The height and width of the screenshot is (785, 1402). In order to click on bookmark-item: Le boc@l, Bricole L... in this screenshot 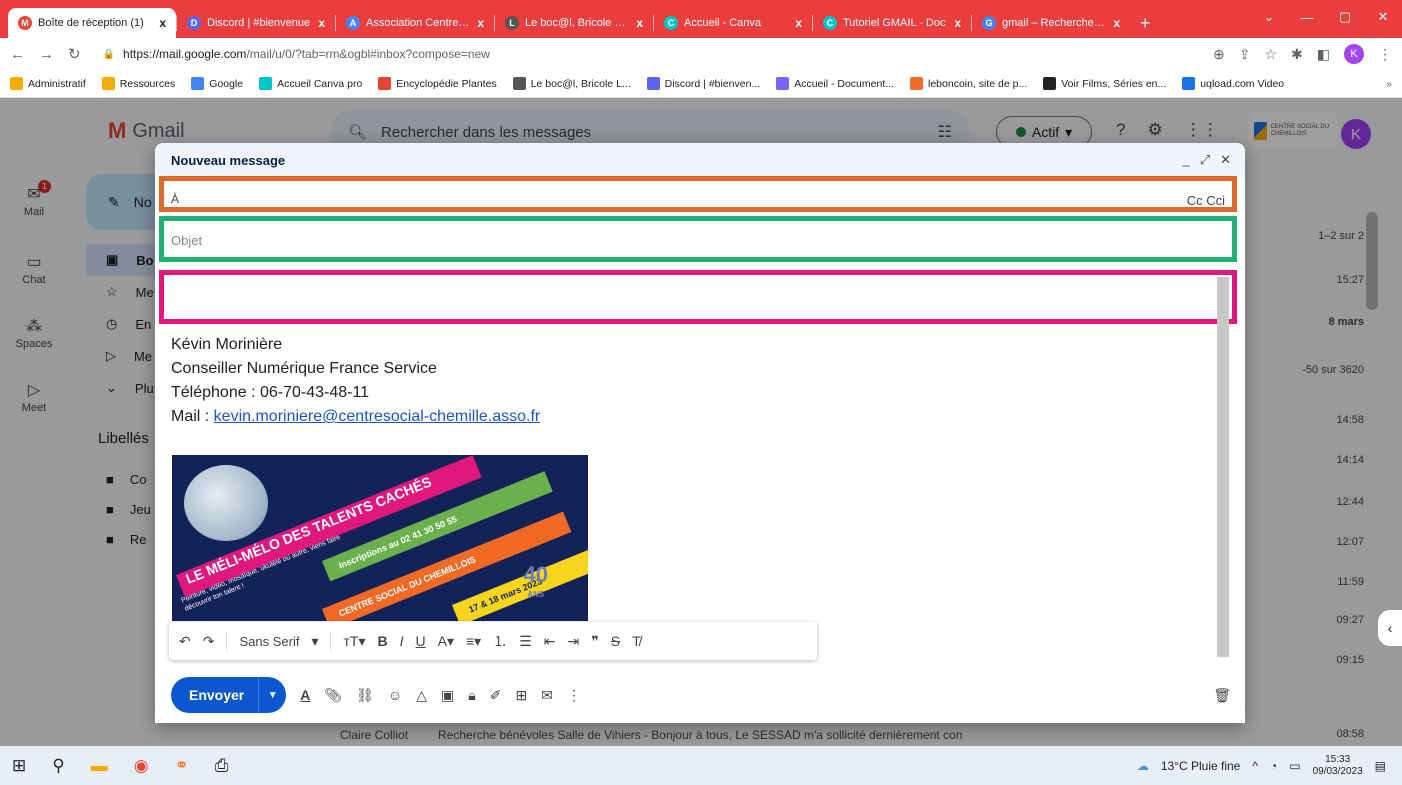, I will do `click(571, 83)`.